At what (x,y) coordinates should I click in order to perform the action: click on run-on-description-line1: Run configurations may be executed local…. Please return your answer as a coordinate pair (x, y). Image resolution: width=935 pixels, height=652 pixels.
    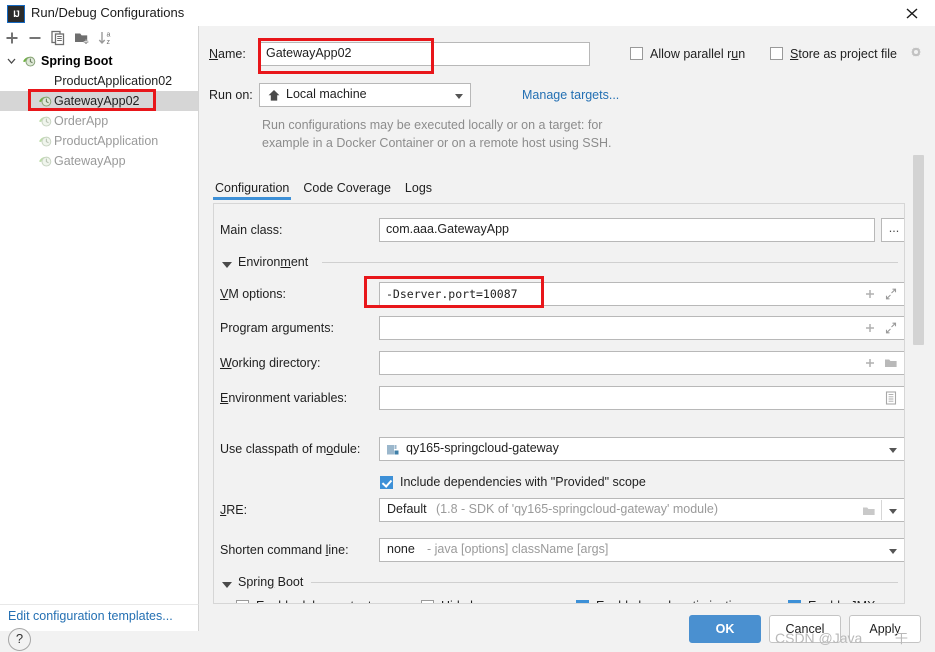
    Looking at the image, I should click on (432, 125).